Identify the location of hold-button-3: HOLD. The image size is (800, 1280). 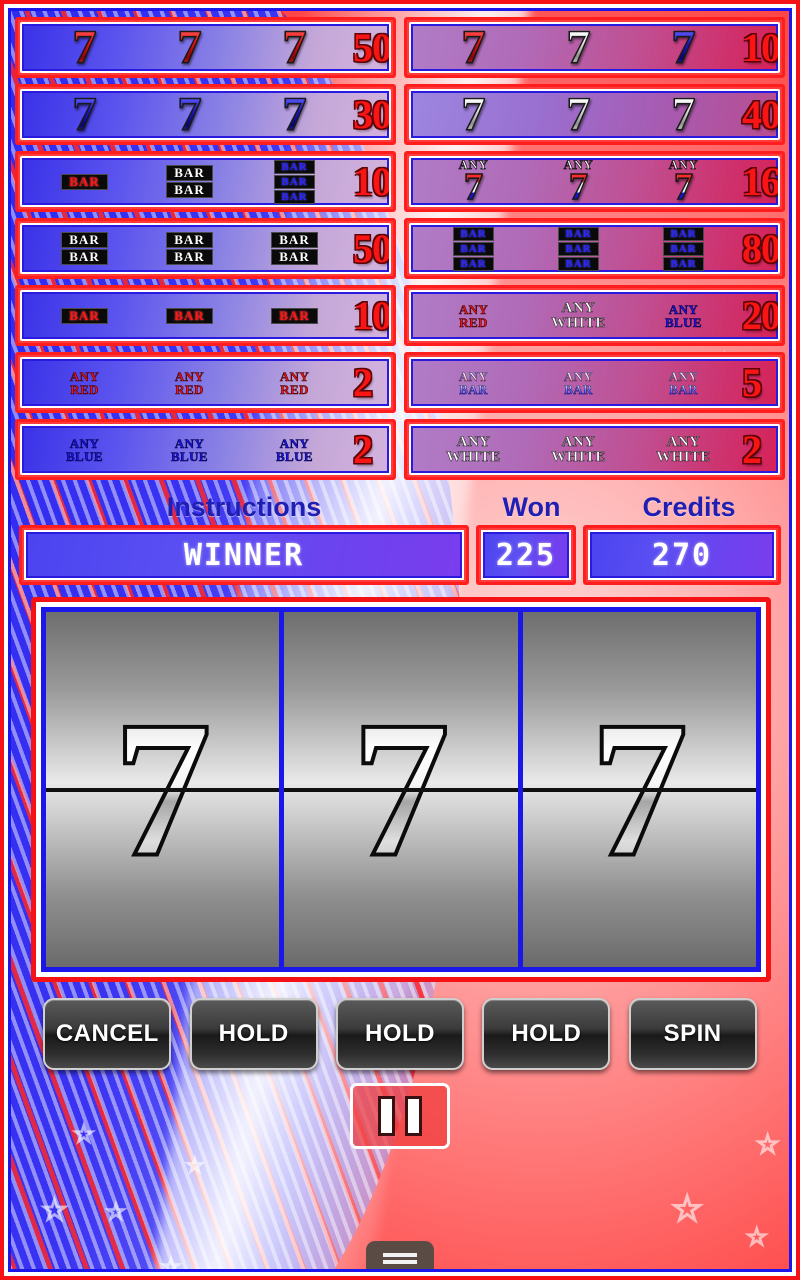
(546, 1034).